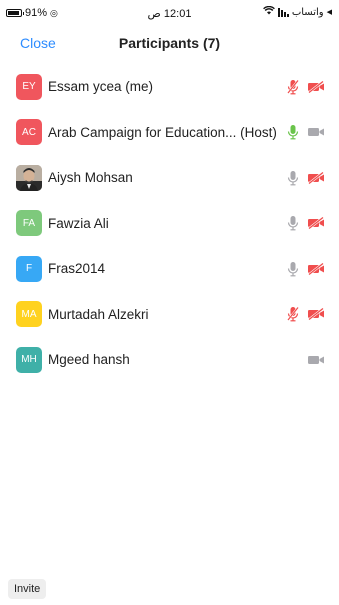 This screenshot has height=605, width=339. What do you see at coordinates (329, 12) in the screenshot?
I see `back-to-app-icon: ◀` at bounding box center [329, 12].